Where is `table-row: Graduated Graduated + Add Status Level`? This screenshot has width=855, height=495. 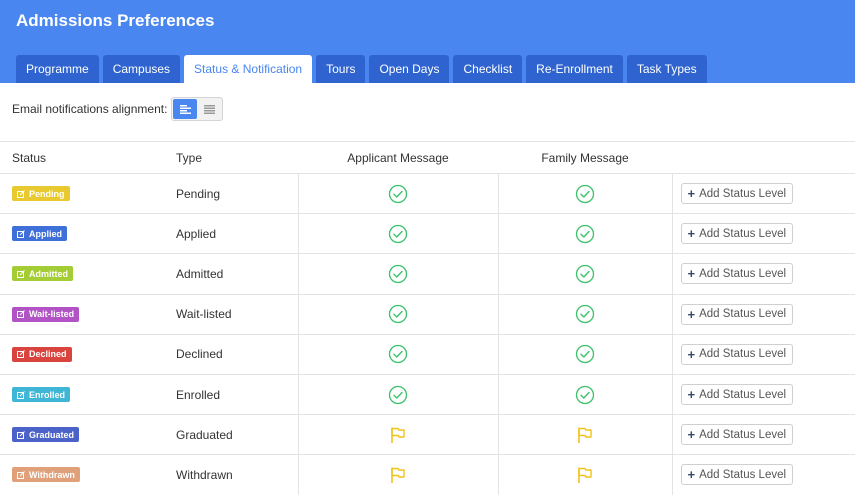
table-row: Graduated Graduated + Add Status Level is located at coordinates (427, 435).